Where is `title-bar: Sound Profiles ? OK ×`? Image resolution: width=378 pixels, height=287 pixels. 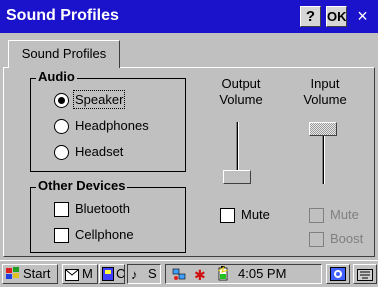
title-bar: Sound Profiles ? OK × is located at coordinates (189, 16).